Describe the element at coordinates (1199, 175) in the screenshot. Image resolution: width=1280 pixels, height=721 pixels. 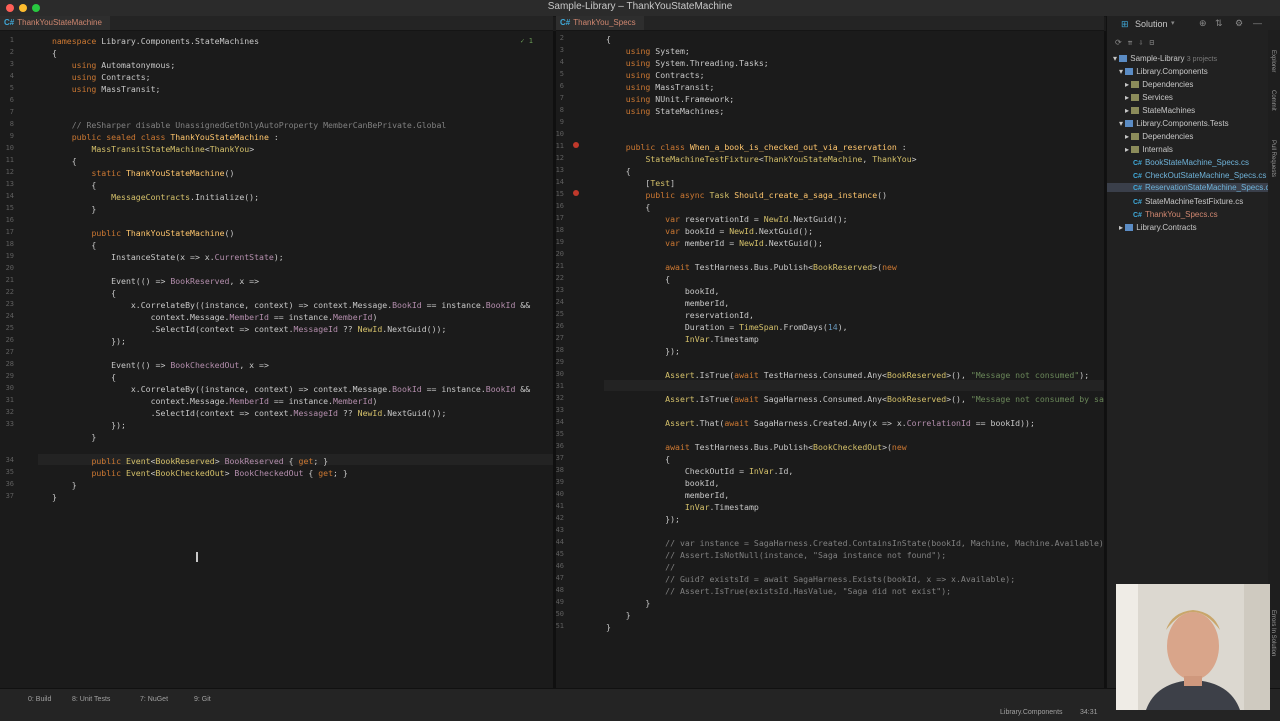
I see `tree-item-file: C# CheckOutStateMachine_Specs.cs` at that location.